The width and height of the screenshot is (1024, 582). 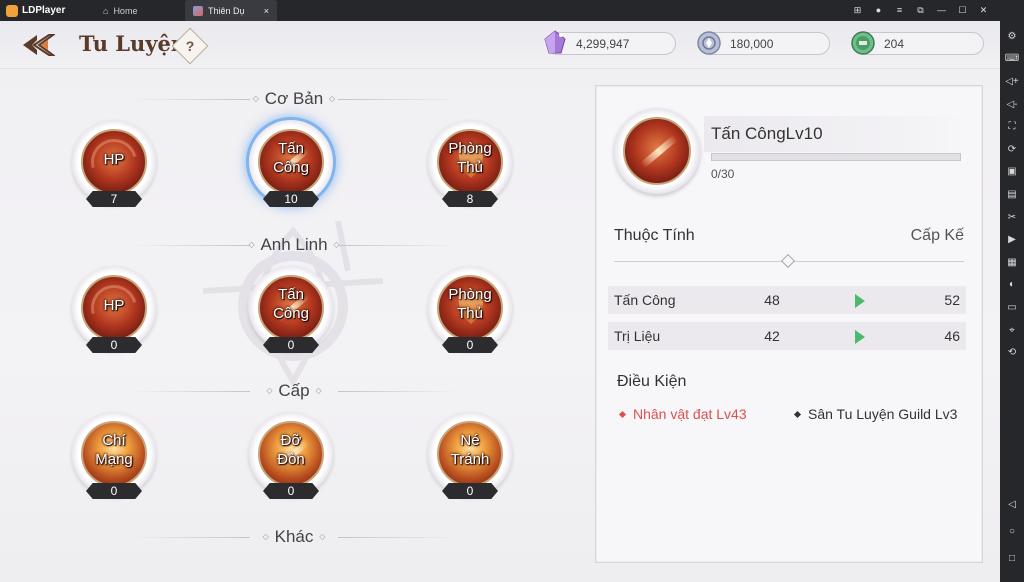 What do you see at coordinates (198, 10) in the screenshot?
I see `game-icon` at bounding box center [198, 10].